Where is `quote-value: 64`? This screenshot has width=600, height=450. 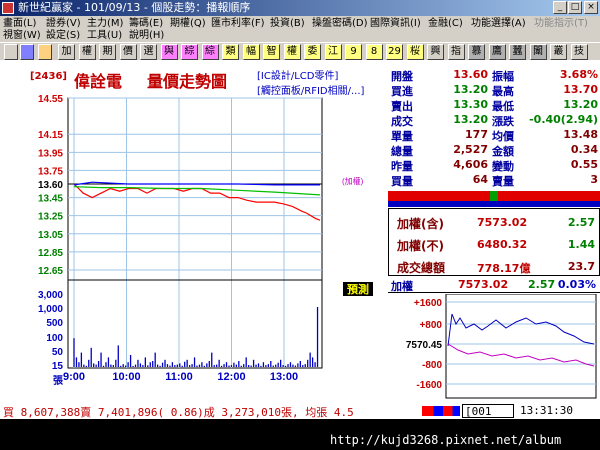 quote-value: 64 is located at coordinates (480, 179).